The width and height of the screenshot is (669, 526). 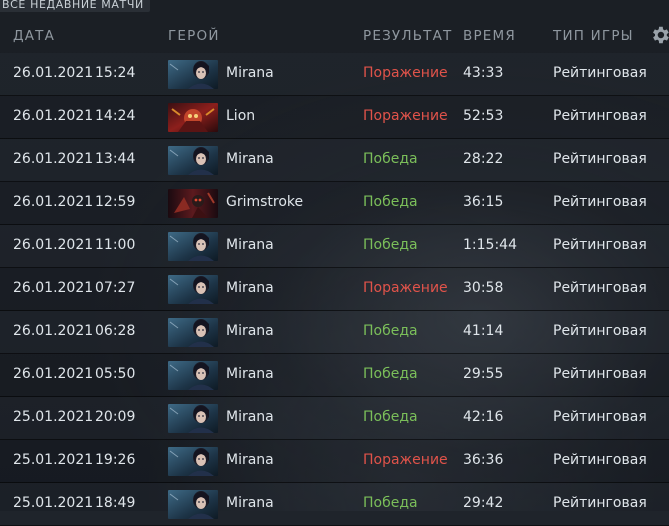 What do you see at coordinates (115, 73) in the screenshot?
I see `match-time: 15:24` at bounding box center [115, 73].